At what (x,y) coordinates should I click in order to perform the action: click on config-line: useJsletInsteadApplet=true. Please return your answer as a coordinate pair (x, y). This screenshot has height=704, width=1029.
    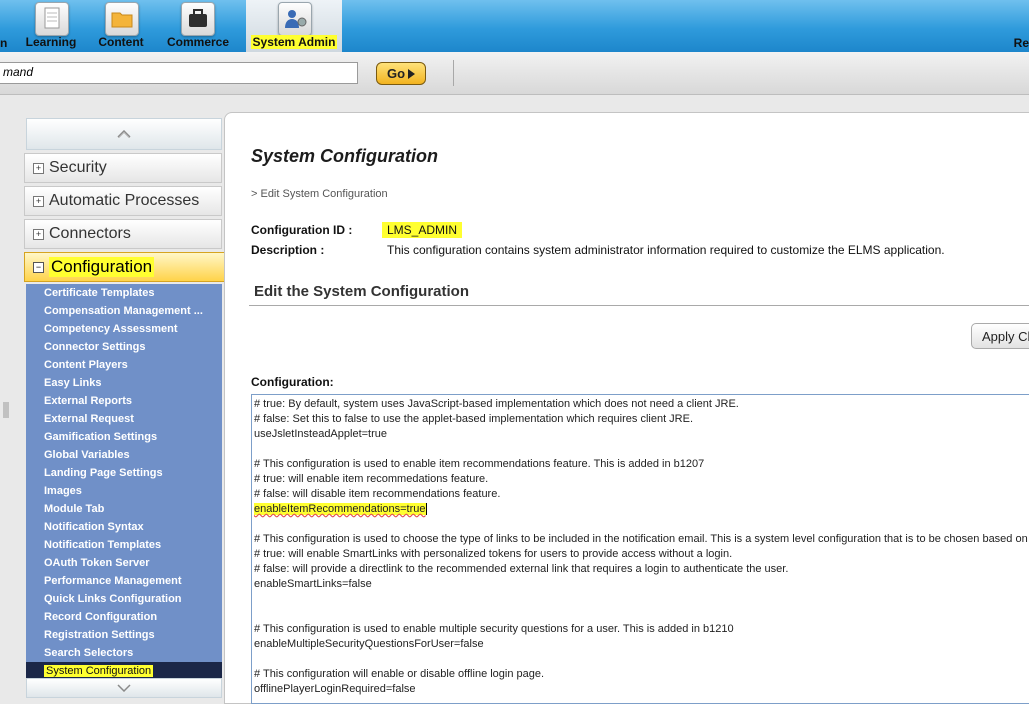
    Looking at the image, I should click on (321, 434).